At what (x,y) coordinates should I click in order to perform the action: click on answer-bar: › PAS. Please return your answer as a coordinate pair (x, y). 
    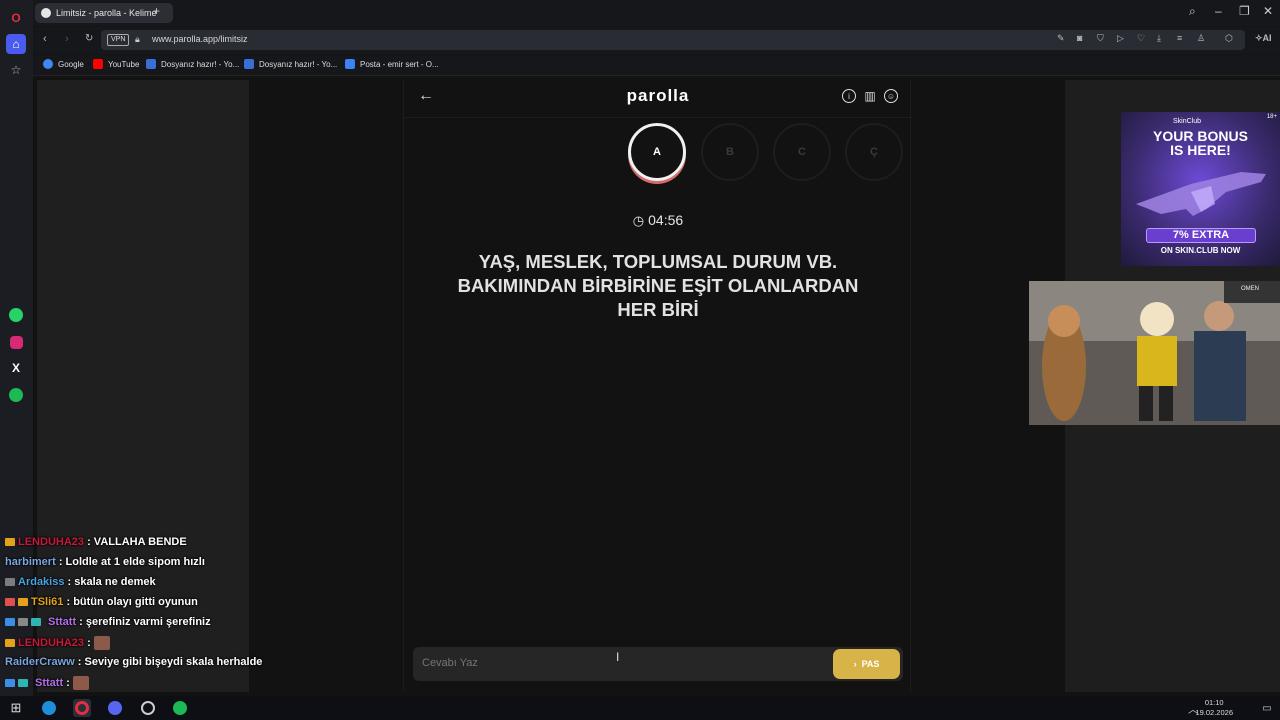
    Looking at the image, I should click on (658, 664).